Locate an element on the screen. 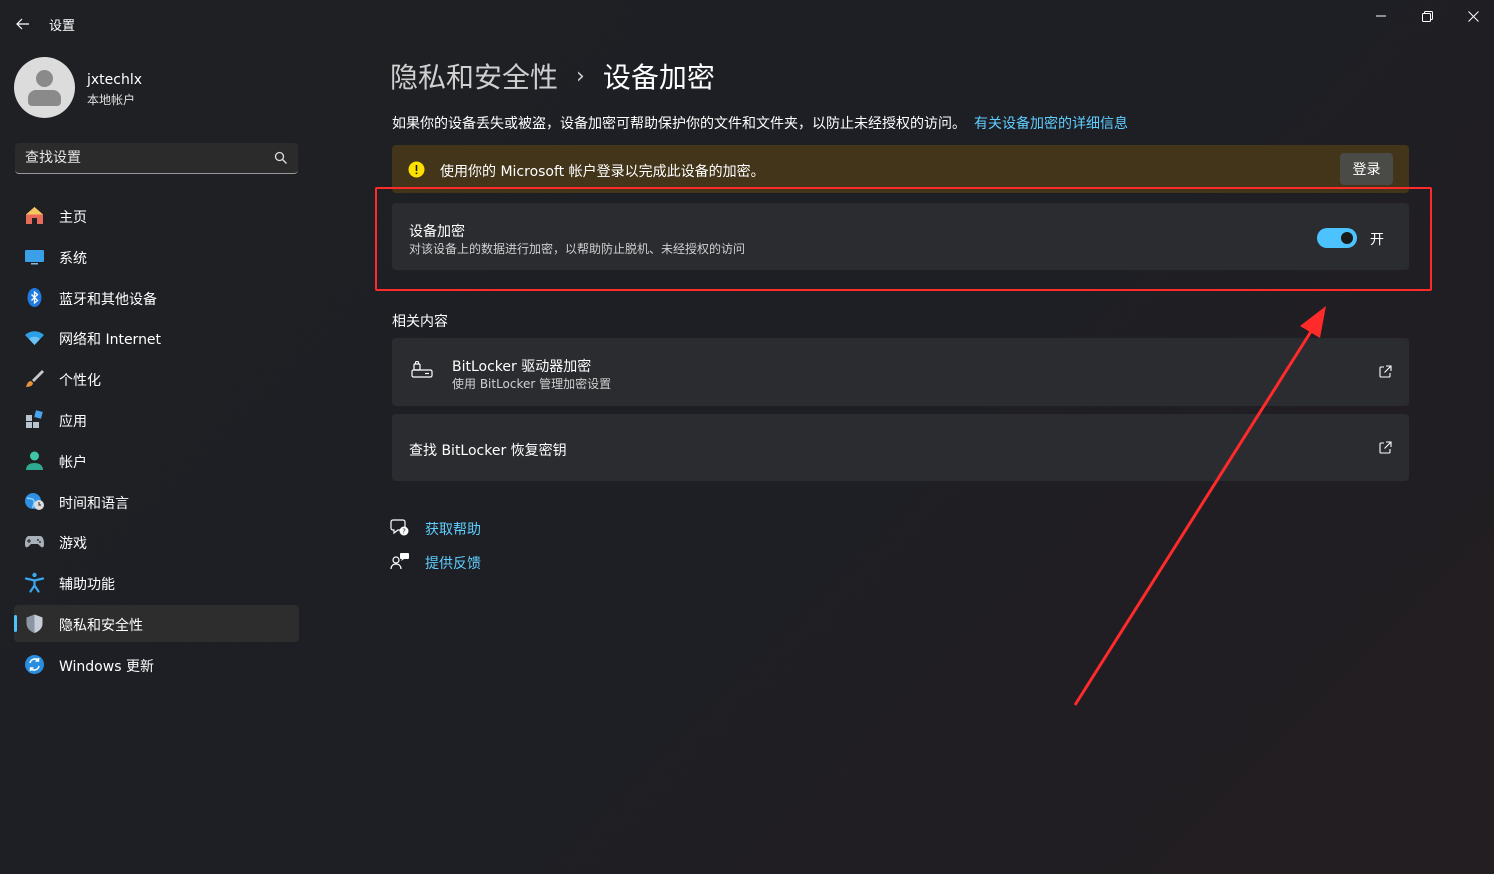 The image size is (1494, 874). back-arrow-icon is located at coordinates (22, 24).